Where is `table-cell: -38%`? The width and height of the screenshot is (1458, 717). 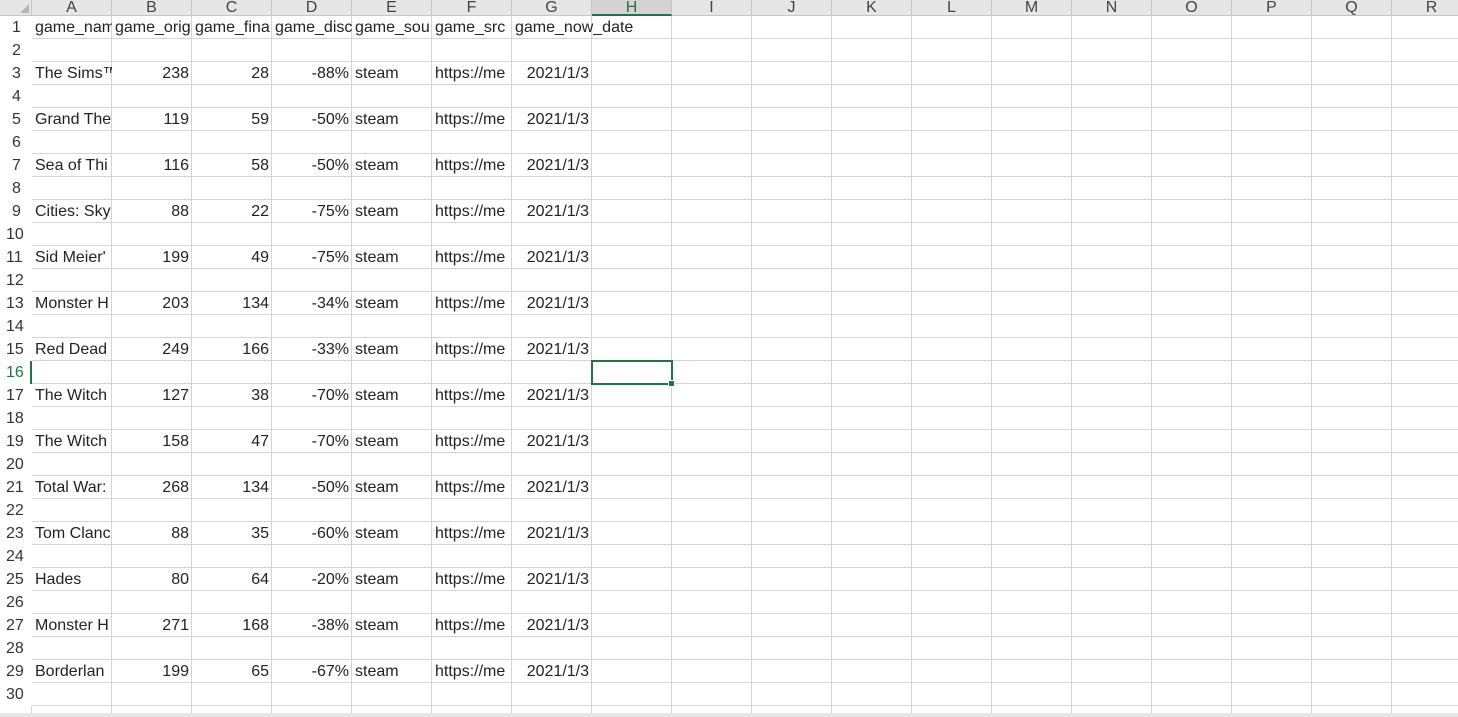 table-cell: -38% is located at coordinates (312, 625).